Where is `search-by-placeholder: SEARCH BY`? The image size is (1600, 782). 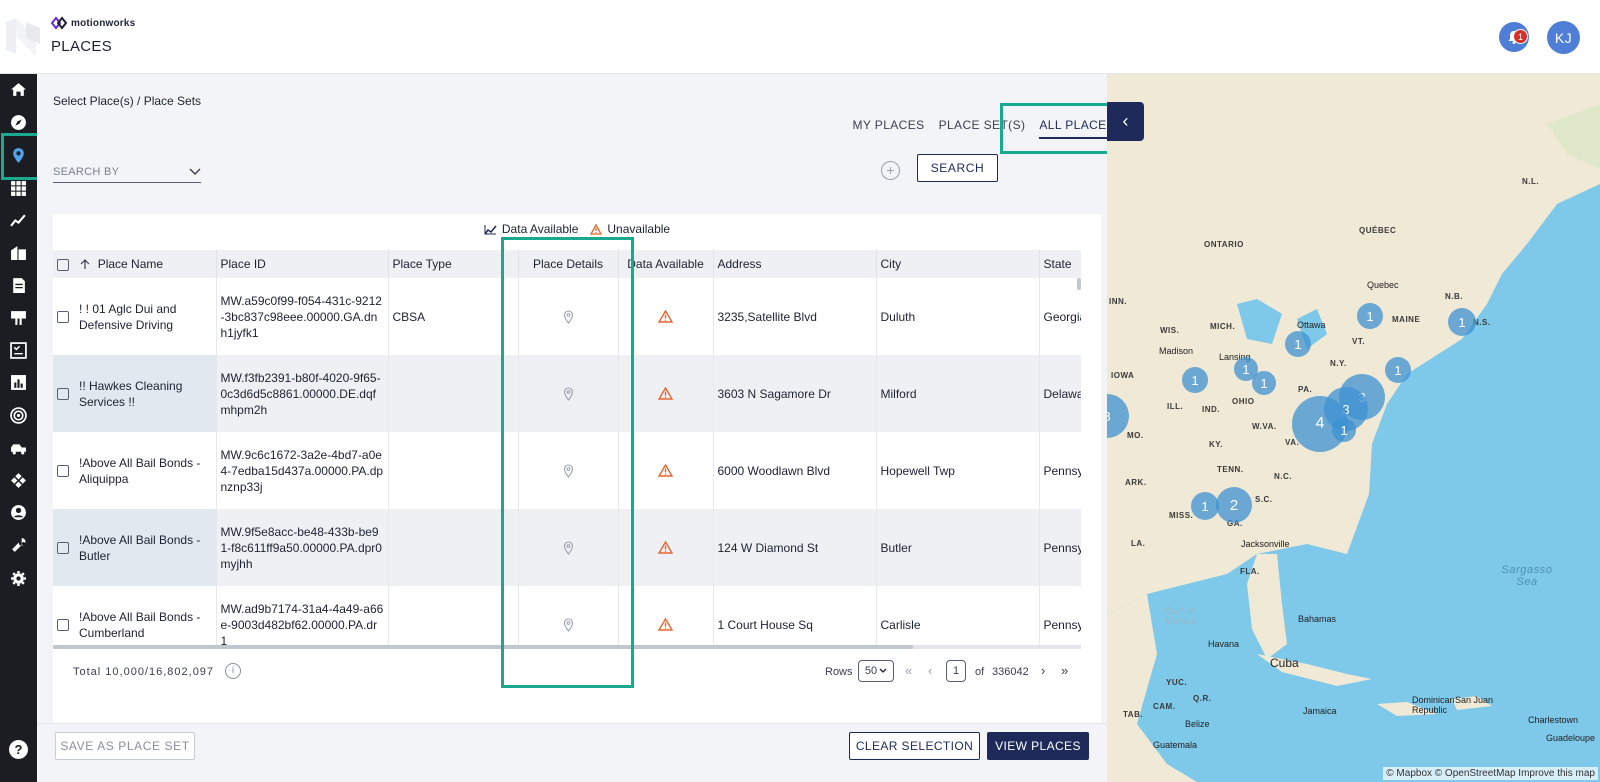
search-by-placeholder: SEARCH BY is located at coordinates (86, 171).